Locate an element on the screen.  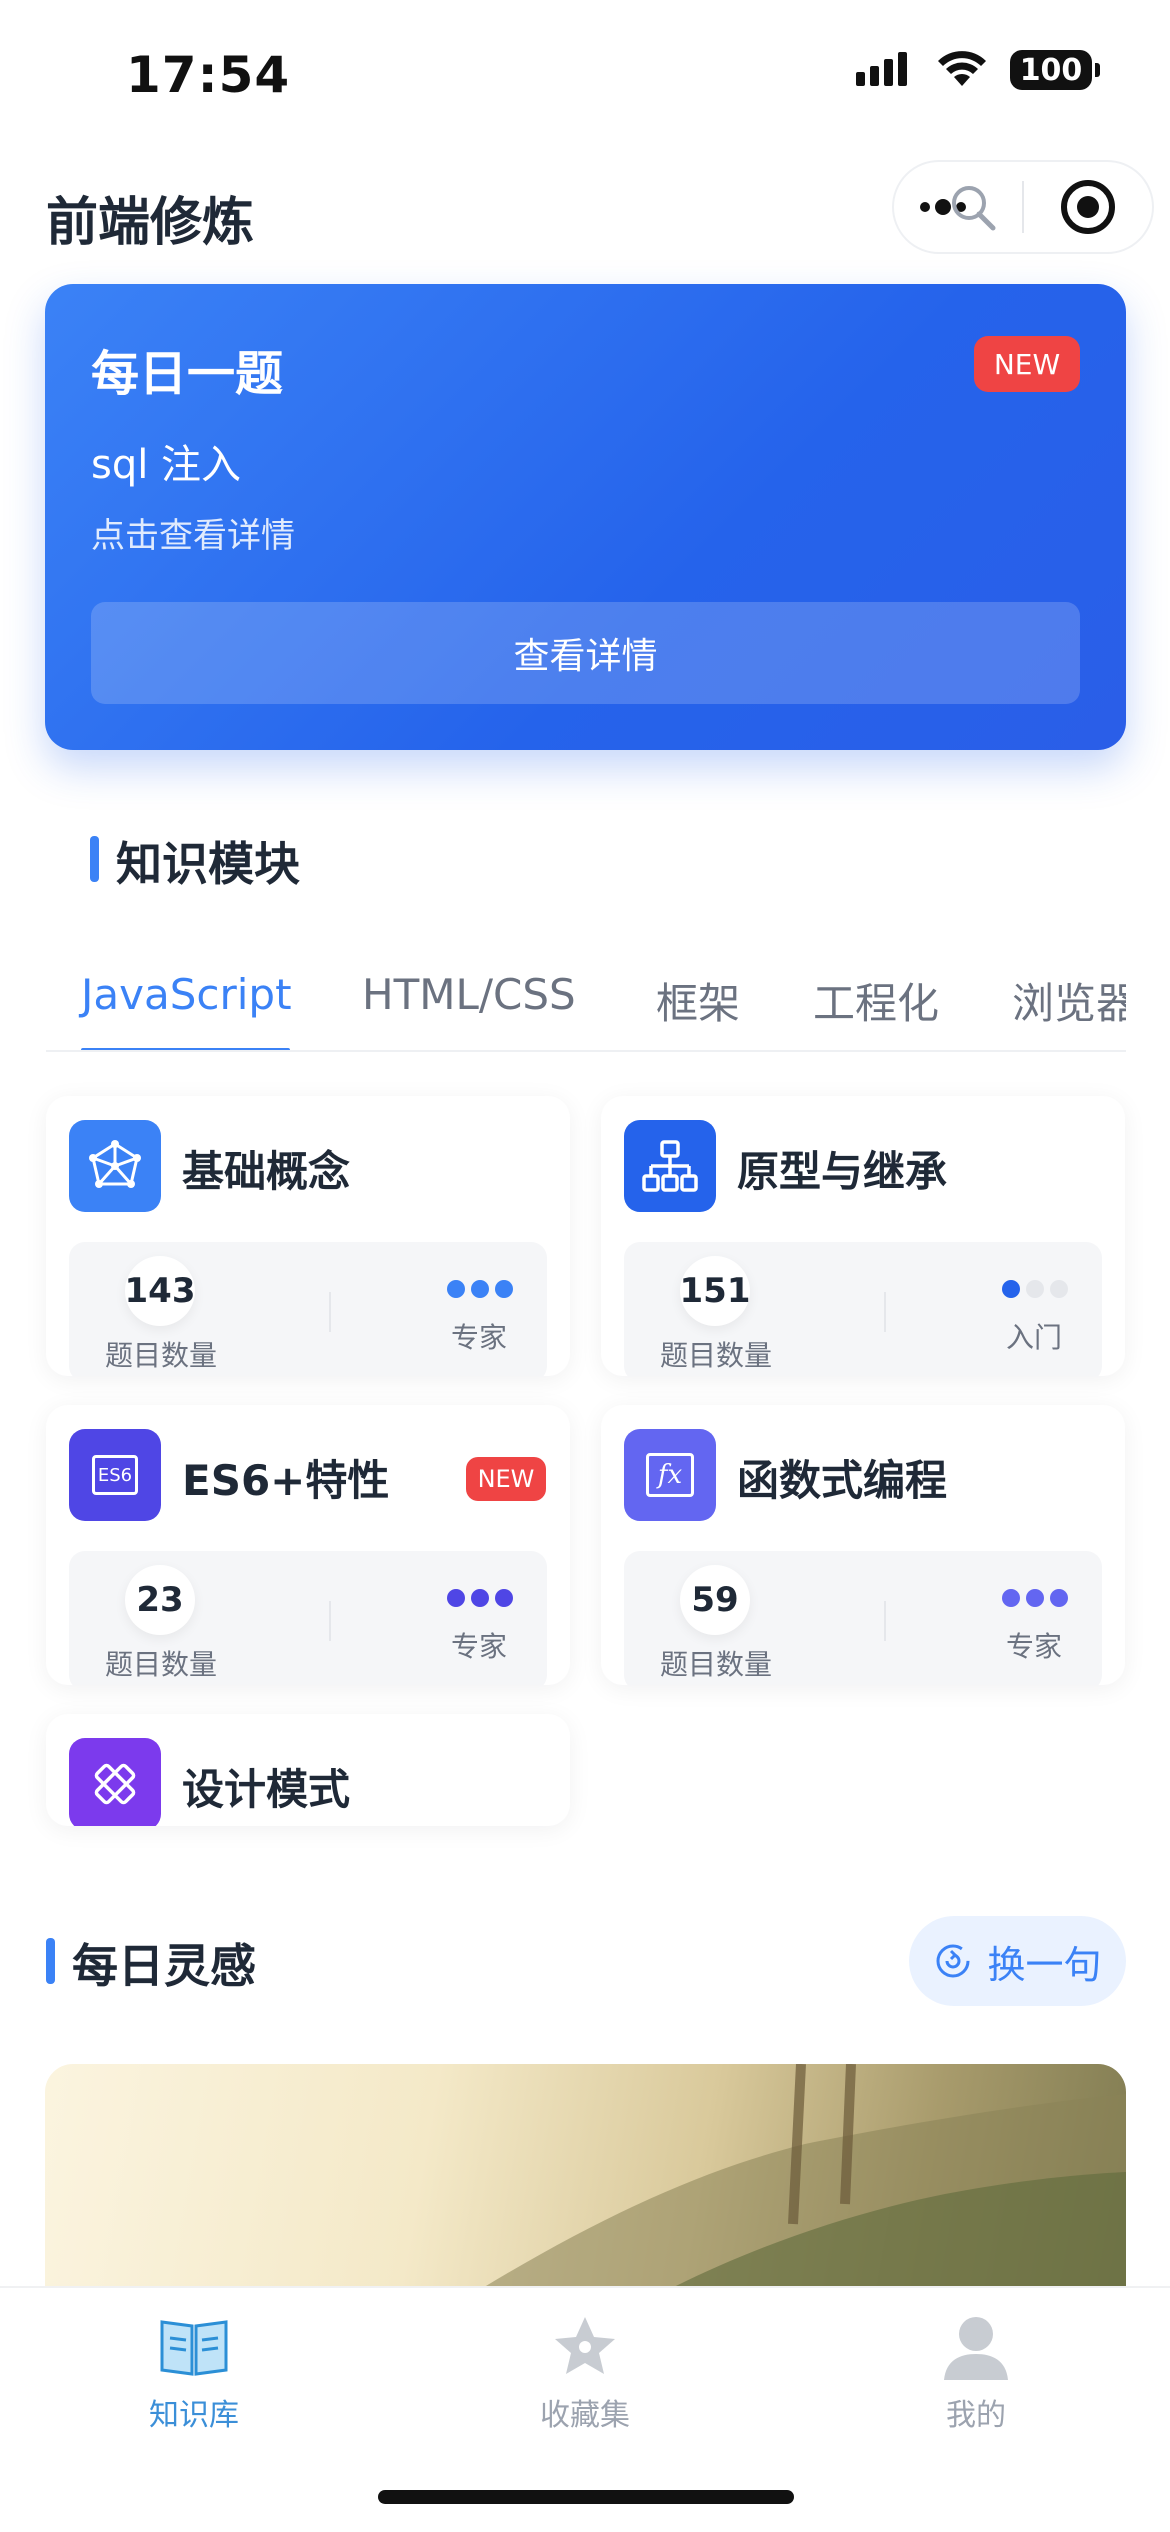
tab-engineering: 工程化 is located at coordinates (876, 1000).